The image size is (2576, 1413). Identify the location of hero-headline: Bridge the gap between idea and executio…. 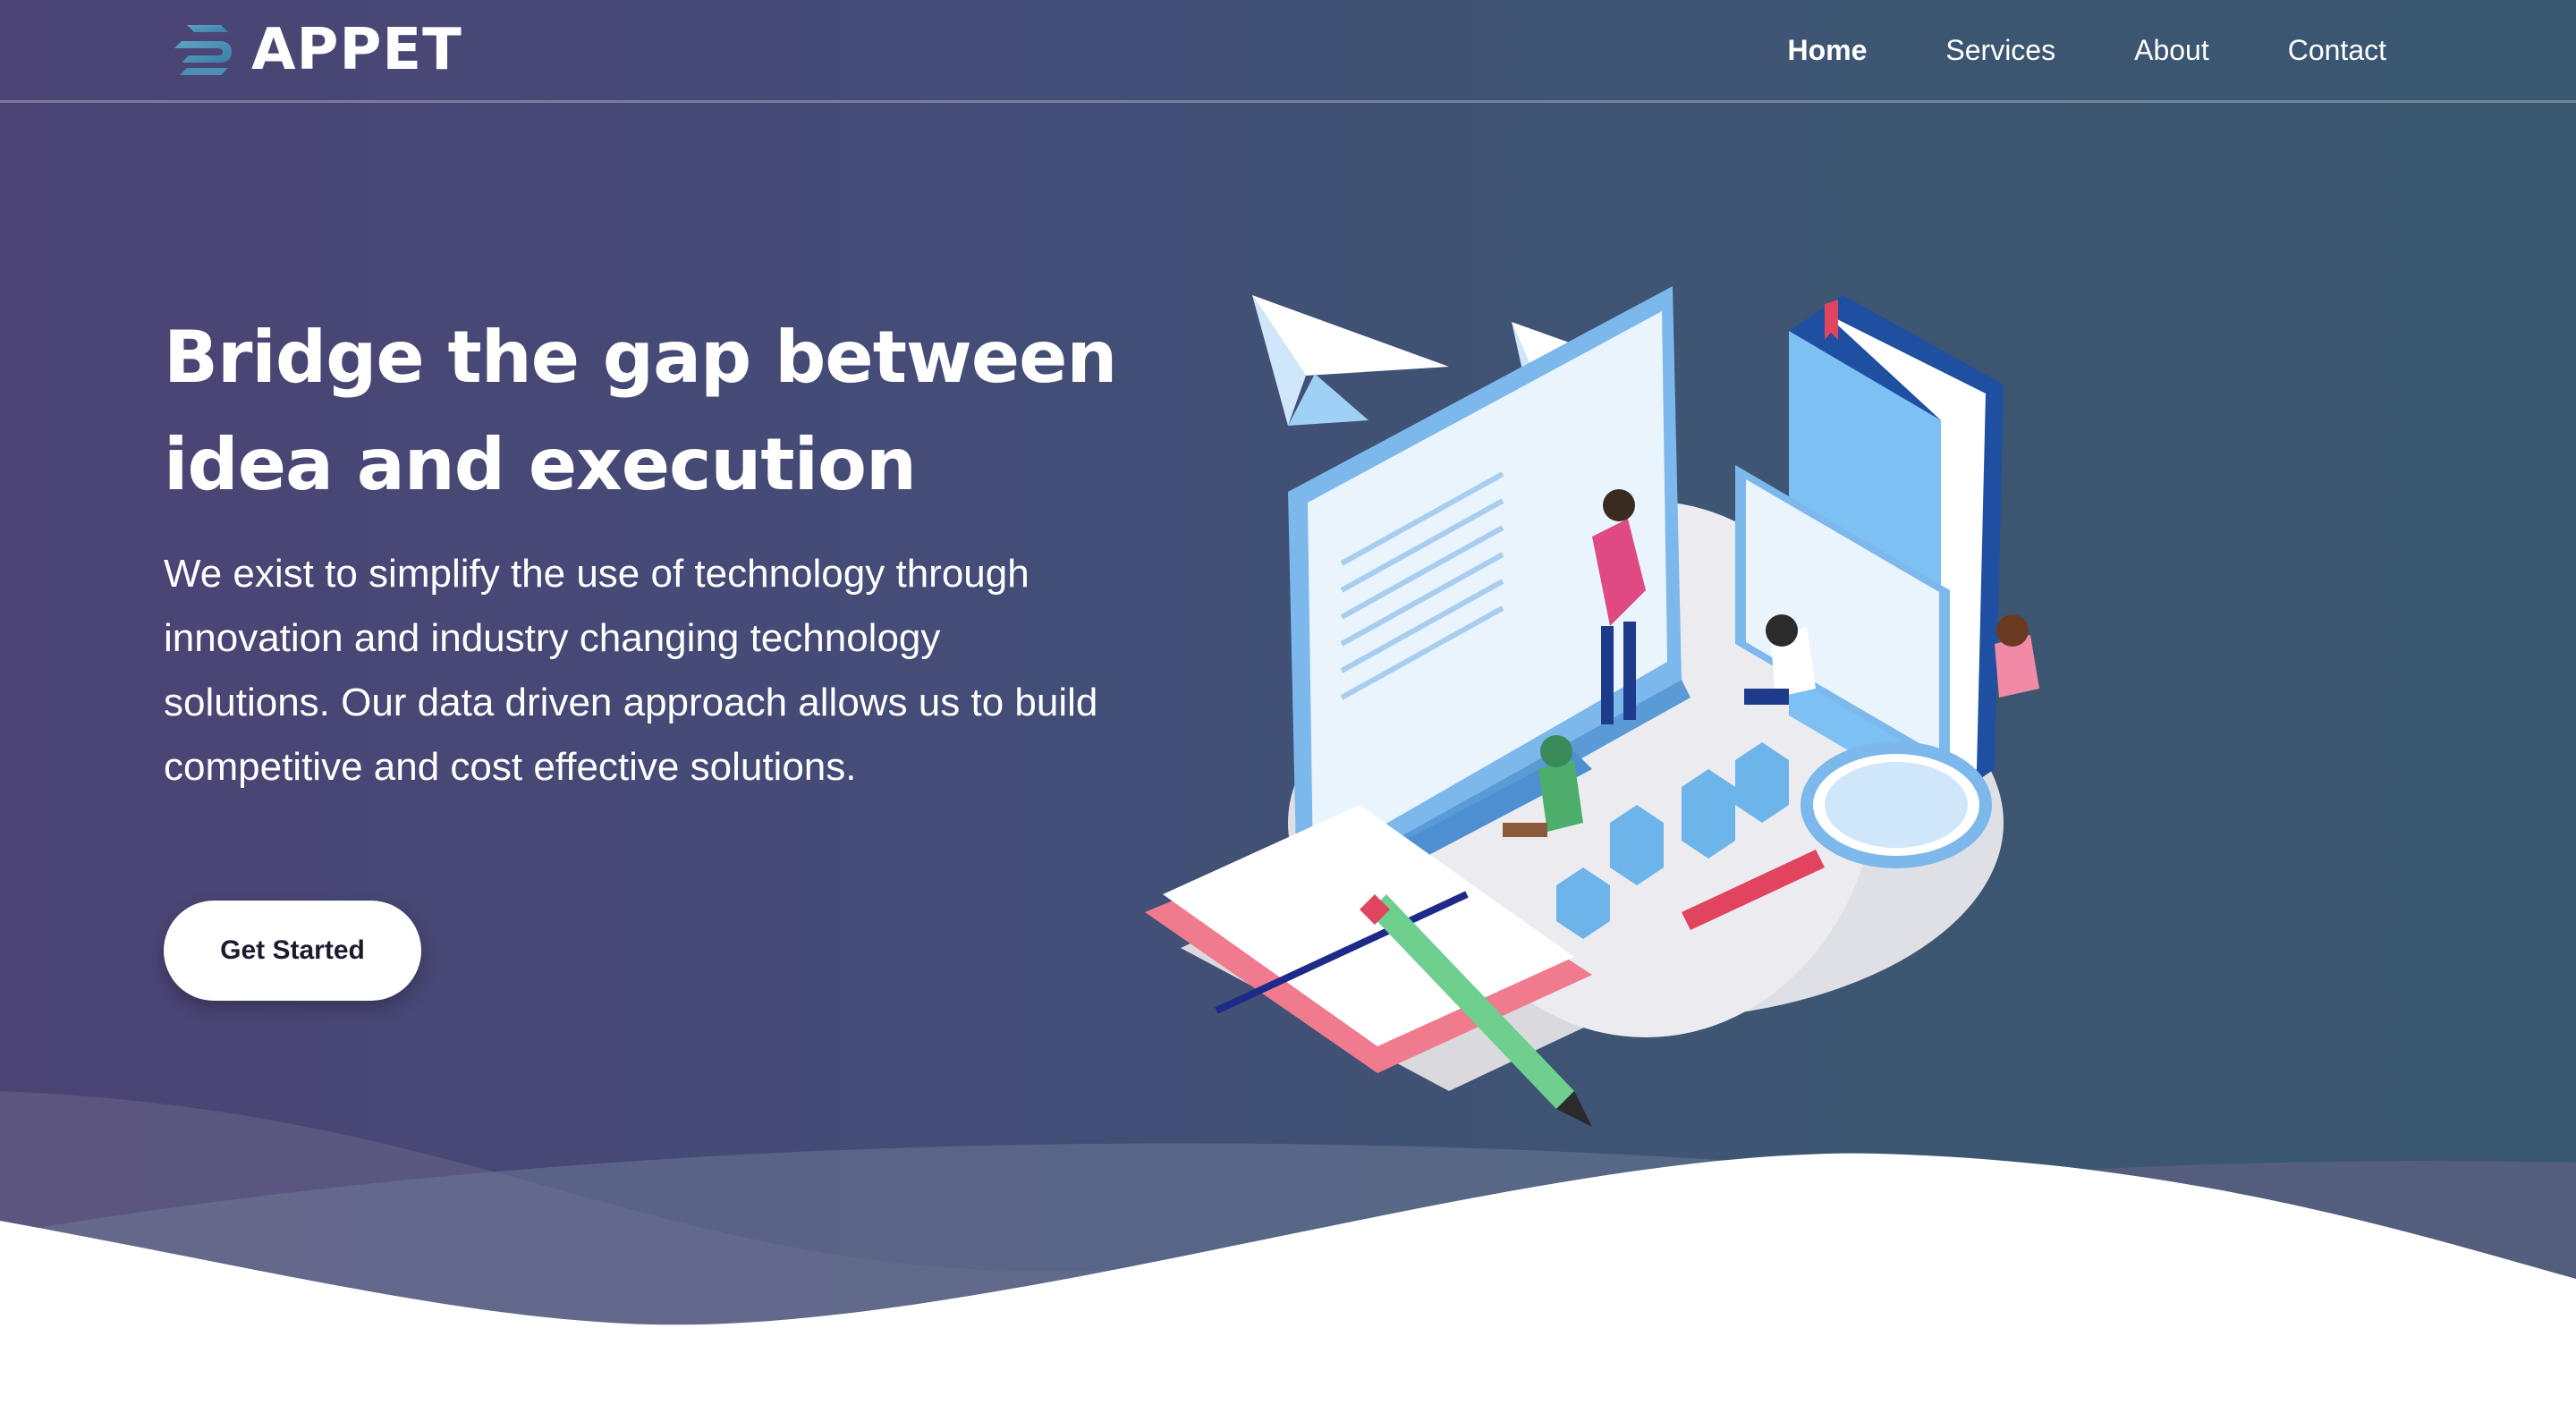
(656, 411).